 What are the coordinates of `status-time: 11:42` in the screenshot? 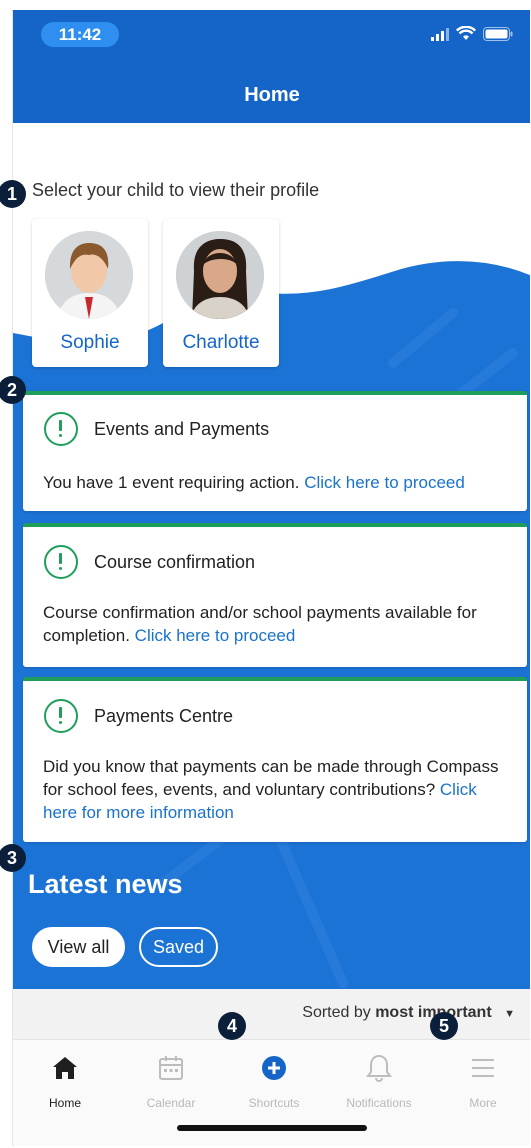 It's located at (80, 34).